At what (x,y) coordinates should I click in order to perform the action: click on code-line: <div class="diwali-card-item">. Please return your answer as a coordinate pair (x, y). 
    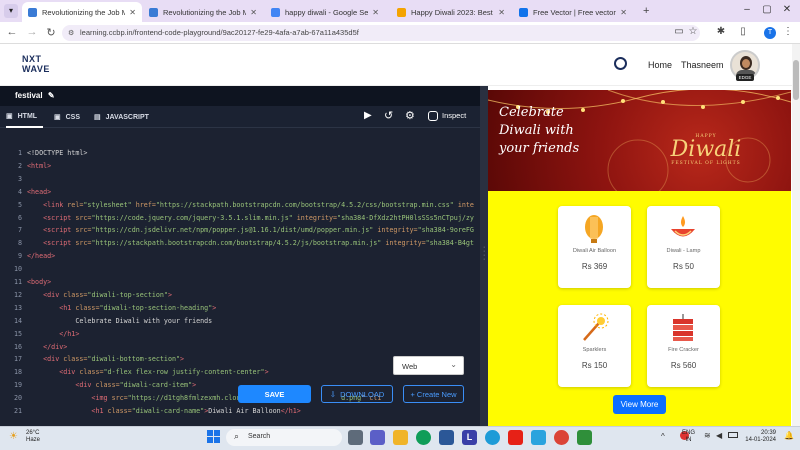
    Looking at the image, I should click on (111, 385).